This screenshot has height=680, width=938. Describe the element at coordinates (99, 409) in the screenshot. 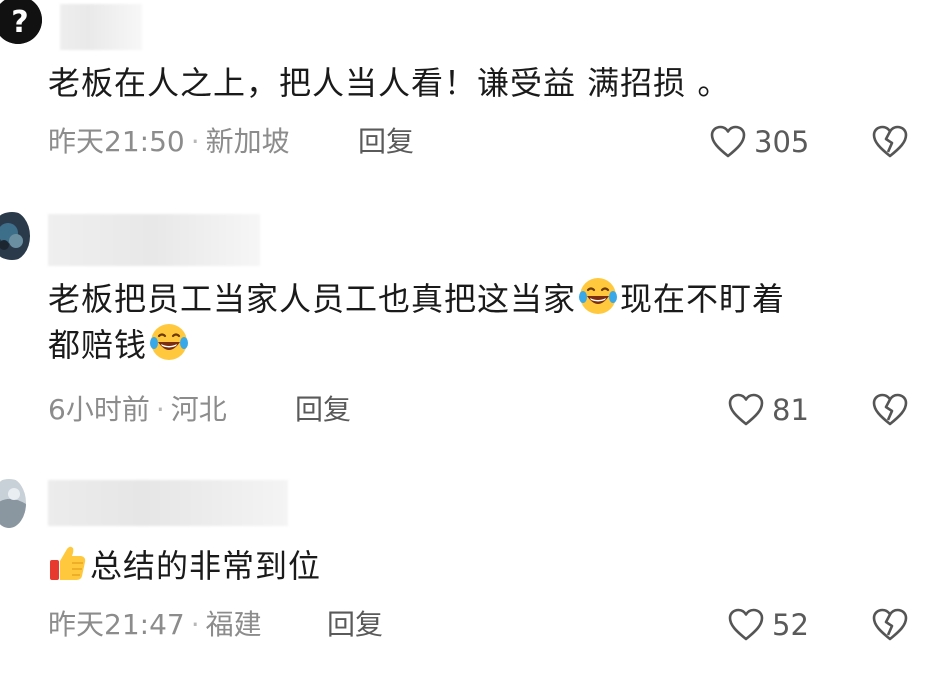

I see `comment-time: 6小时前` at that location.